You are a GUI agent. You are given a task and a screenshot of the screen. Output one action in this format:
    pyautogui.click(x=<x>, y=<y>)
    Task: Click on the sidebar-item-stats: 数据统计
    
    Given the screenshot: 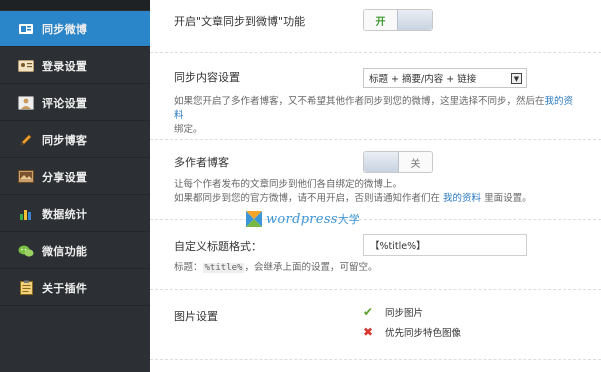 What is the action you would take?
    pyautogui.click(x=75, y=214)
    